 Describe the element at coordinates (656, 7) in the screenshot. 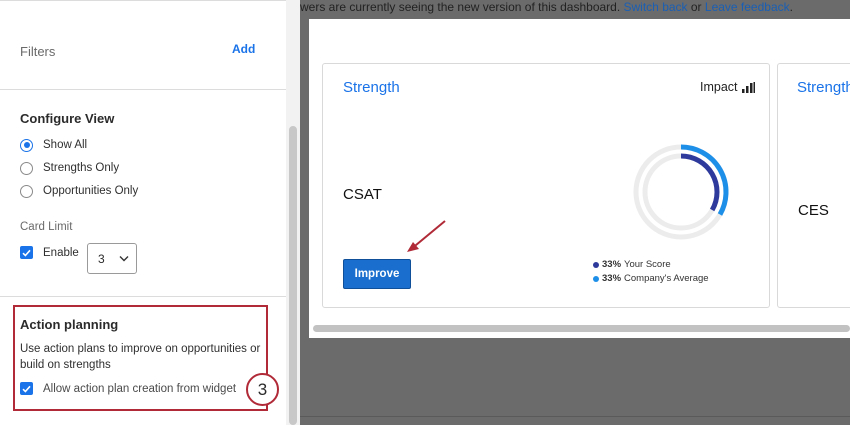

I see `switch-back-link: Switch back` at that location.